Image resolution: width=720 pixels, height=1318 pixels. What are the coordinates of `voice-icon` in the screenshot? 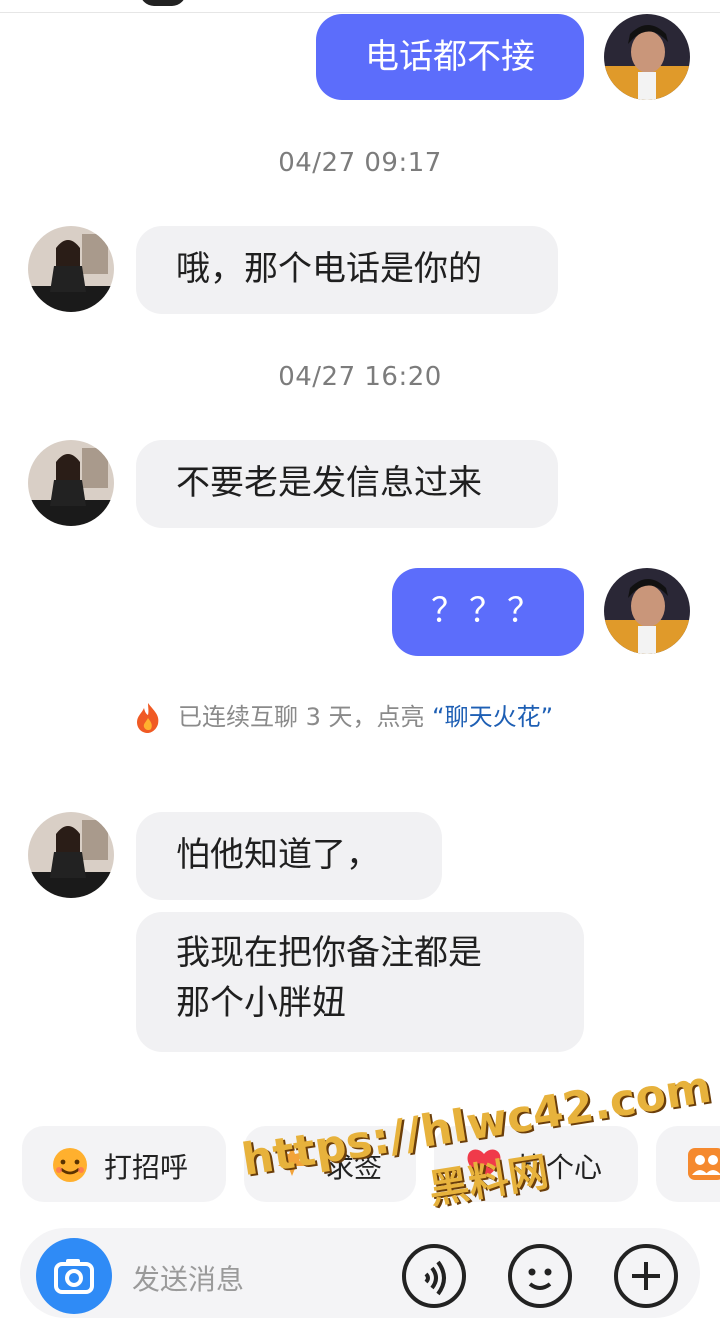 It's located at (435, 1278).